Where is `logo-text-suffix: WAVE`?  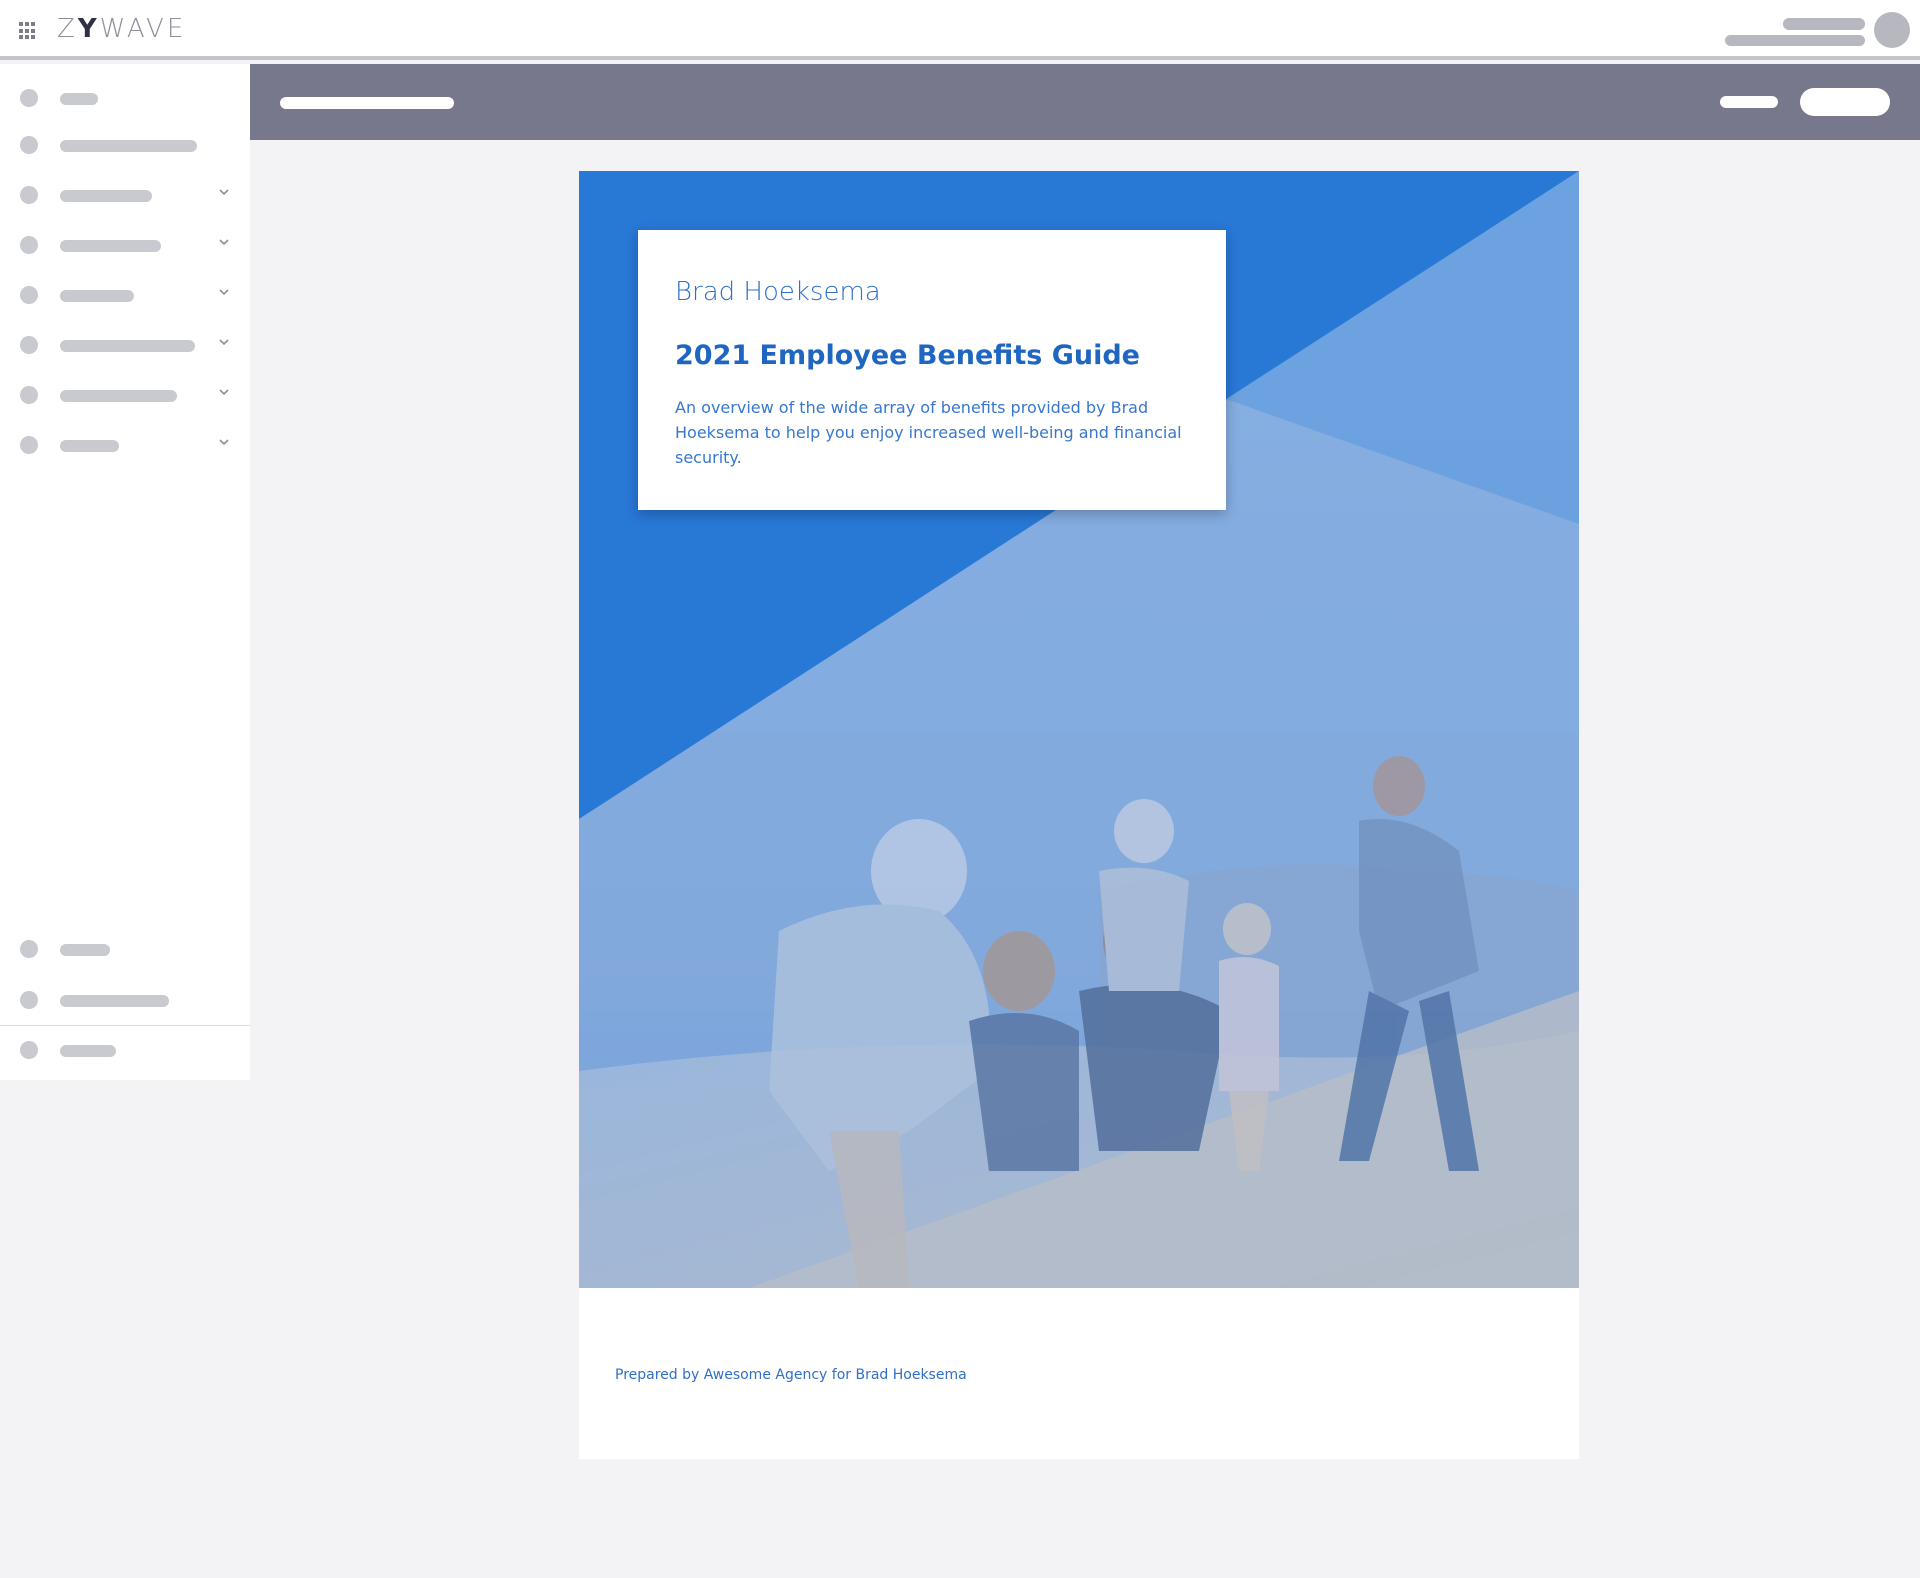
logo-text-suffix: WAVE is located at coordinates (143, 29).